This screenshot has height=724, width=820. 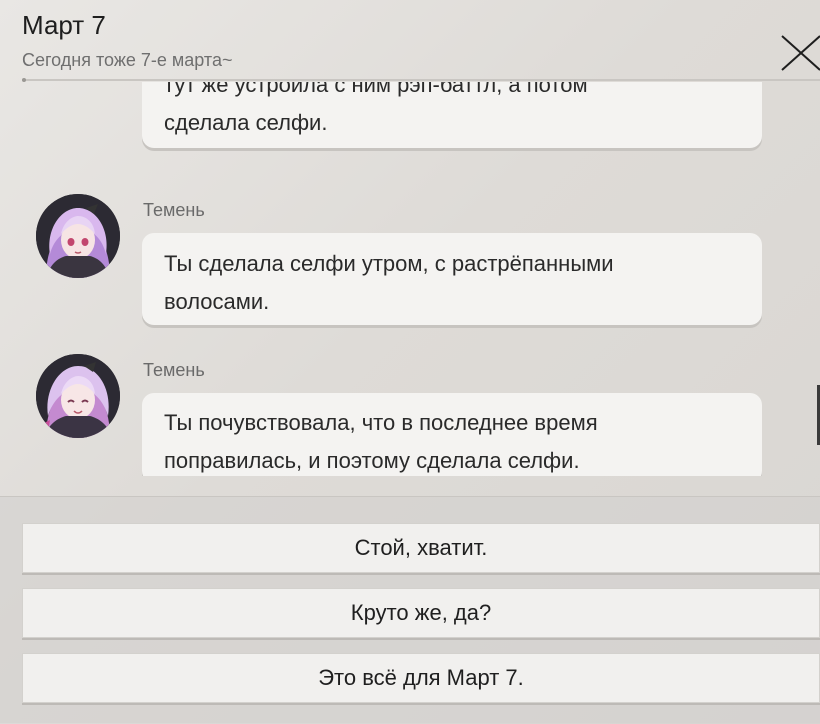 What do you see at coordinates (372, 460) in the screenshot?
I see `message-text-line: поправилась, и поэтому сделала селфи.` at bounding box center [372, 460].